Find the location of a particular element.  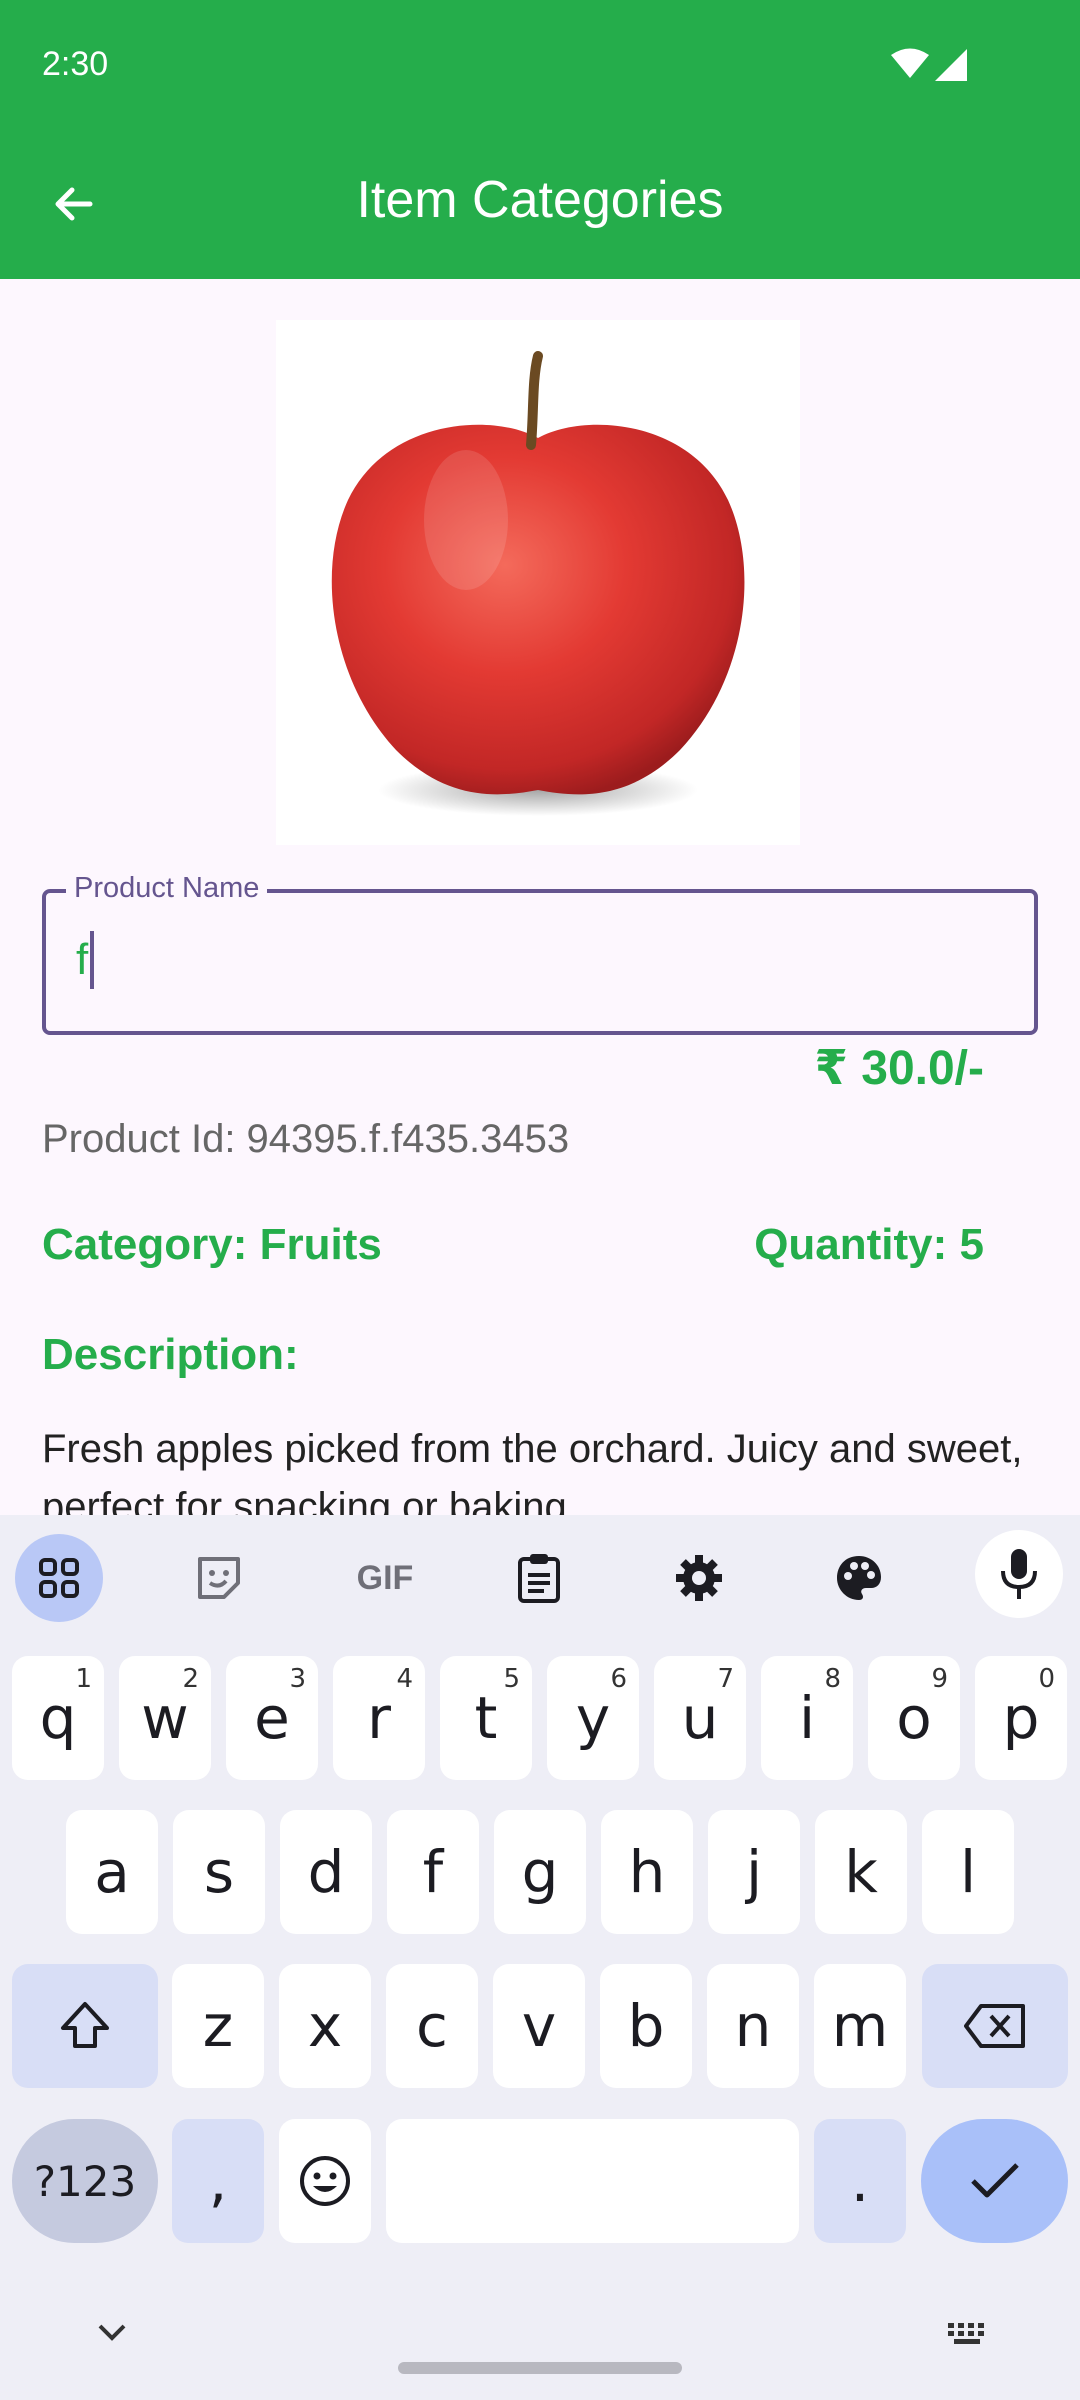

key-hint: 3 is located at coordinates (297, 1679).